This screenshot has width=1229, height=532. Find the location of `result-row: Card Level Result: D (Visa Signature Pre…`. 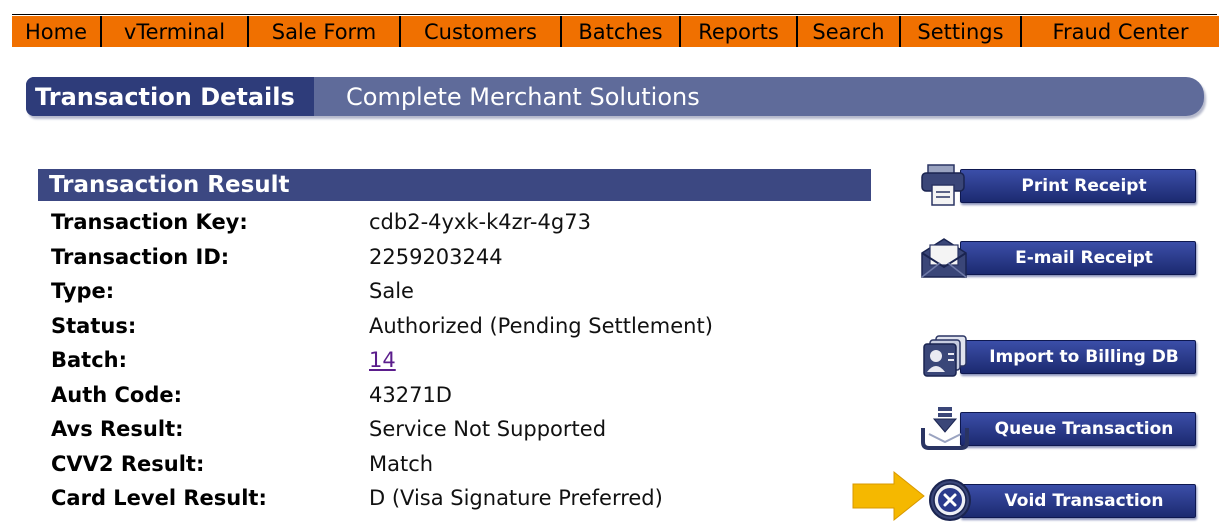

result-row: Card Level Result: D (Visa Signature Pre… is located at coordinates (461, 498).